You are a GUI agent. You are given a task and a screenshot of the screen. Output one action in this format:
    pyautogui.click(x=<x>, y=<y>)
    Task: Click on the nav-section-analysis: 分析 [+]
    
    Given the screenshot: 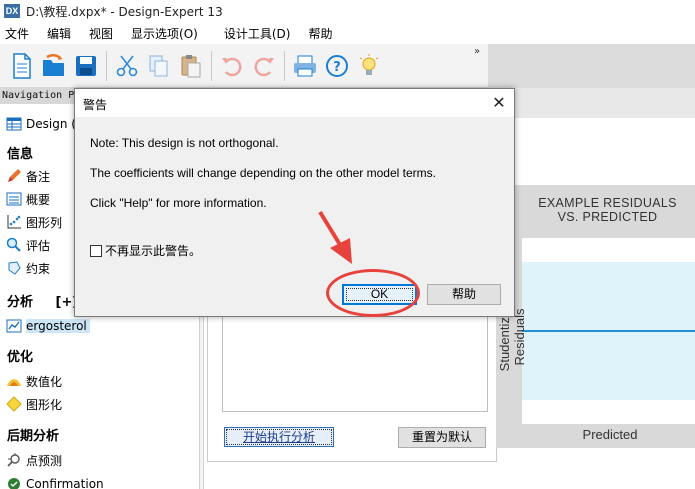 What is the action you would take?
    pyautogui.click(x=42, y=300)
    